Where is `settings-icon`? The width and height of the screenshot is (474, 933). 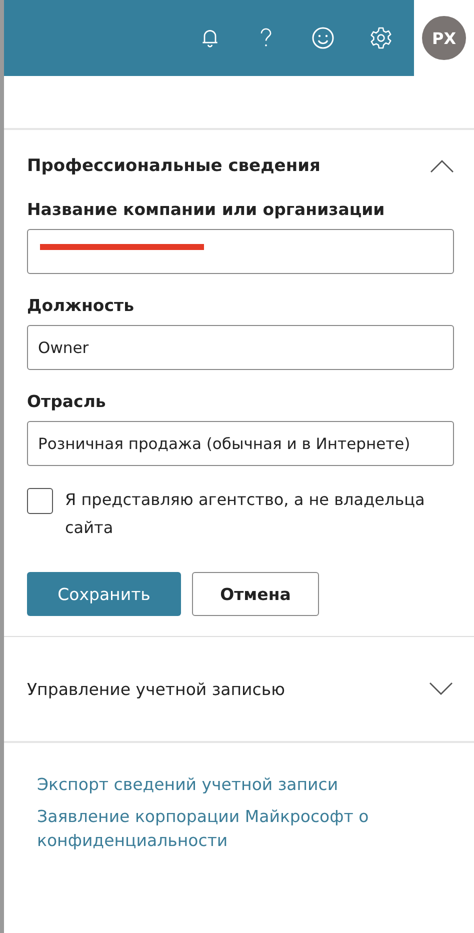 settings-icon is located at coordinates (381, 38).